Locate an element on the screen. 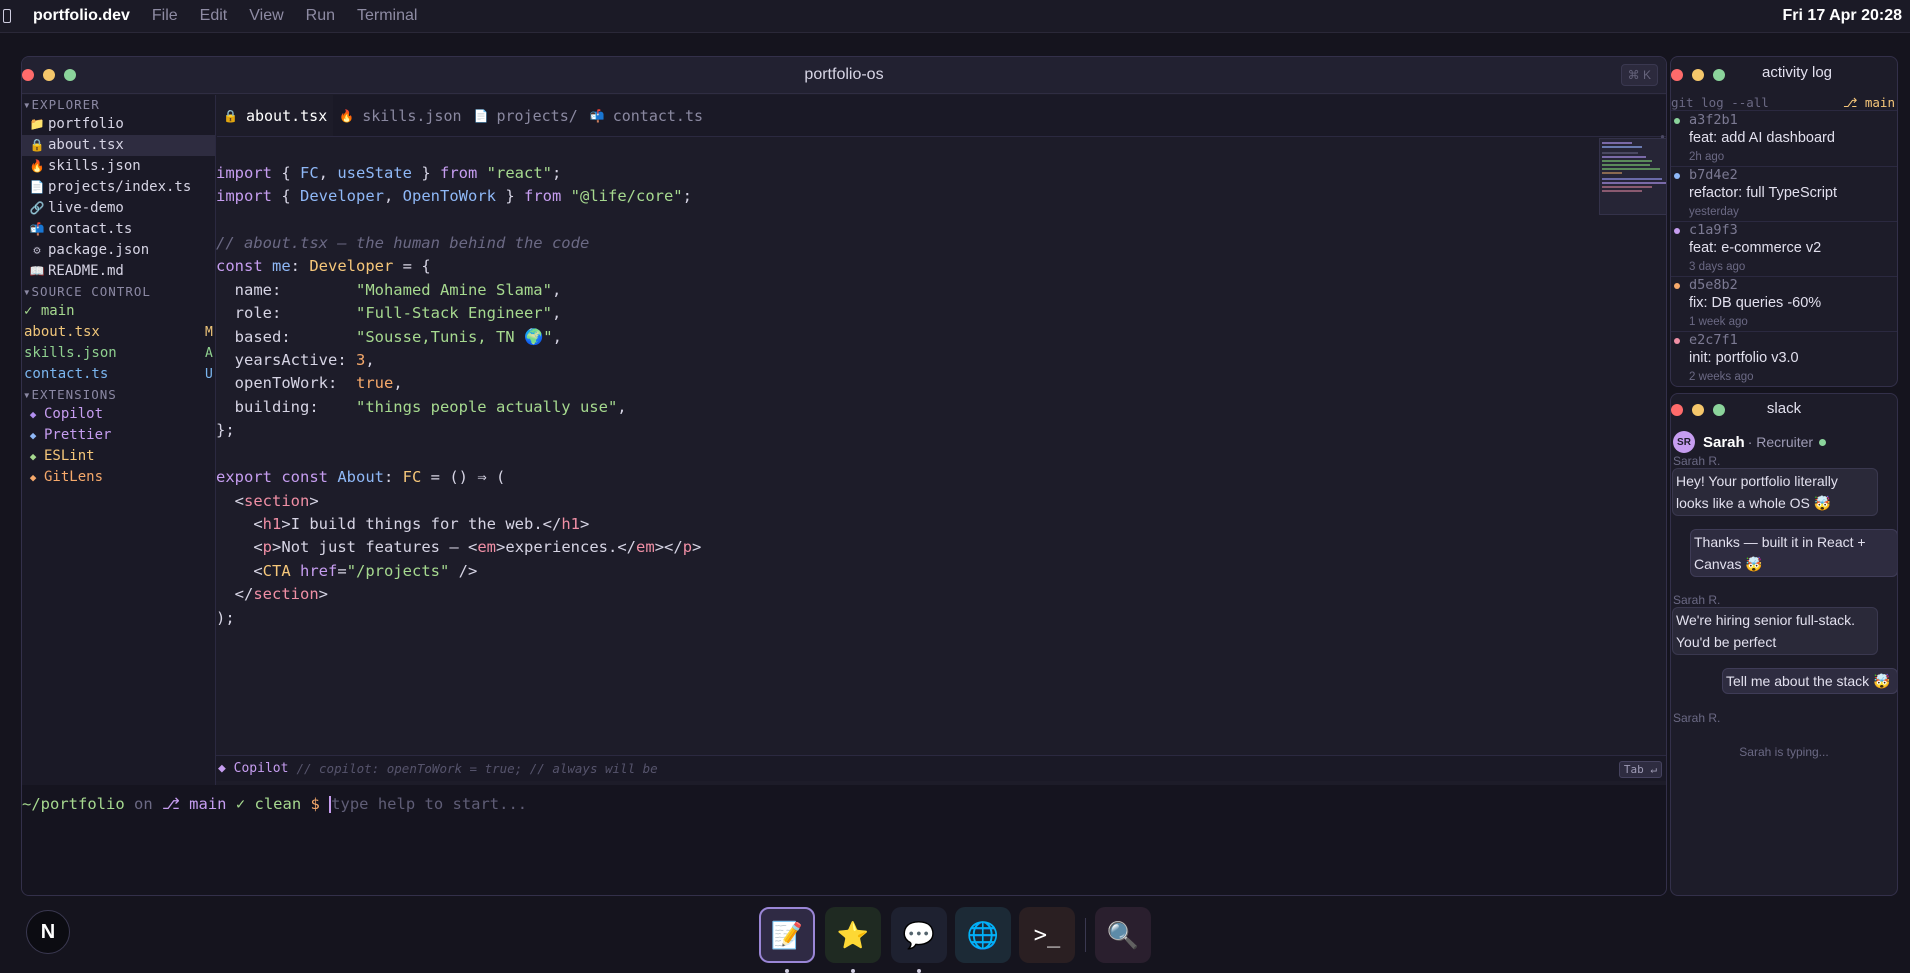  code-line: yearsActive: 3, is located at coordinates (295, 360).